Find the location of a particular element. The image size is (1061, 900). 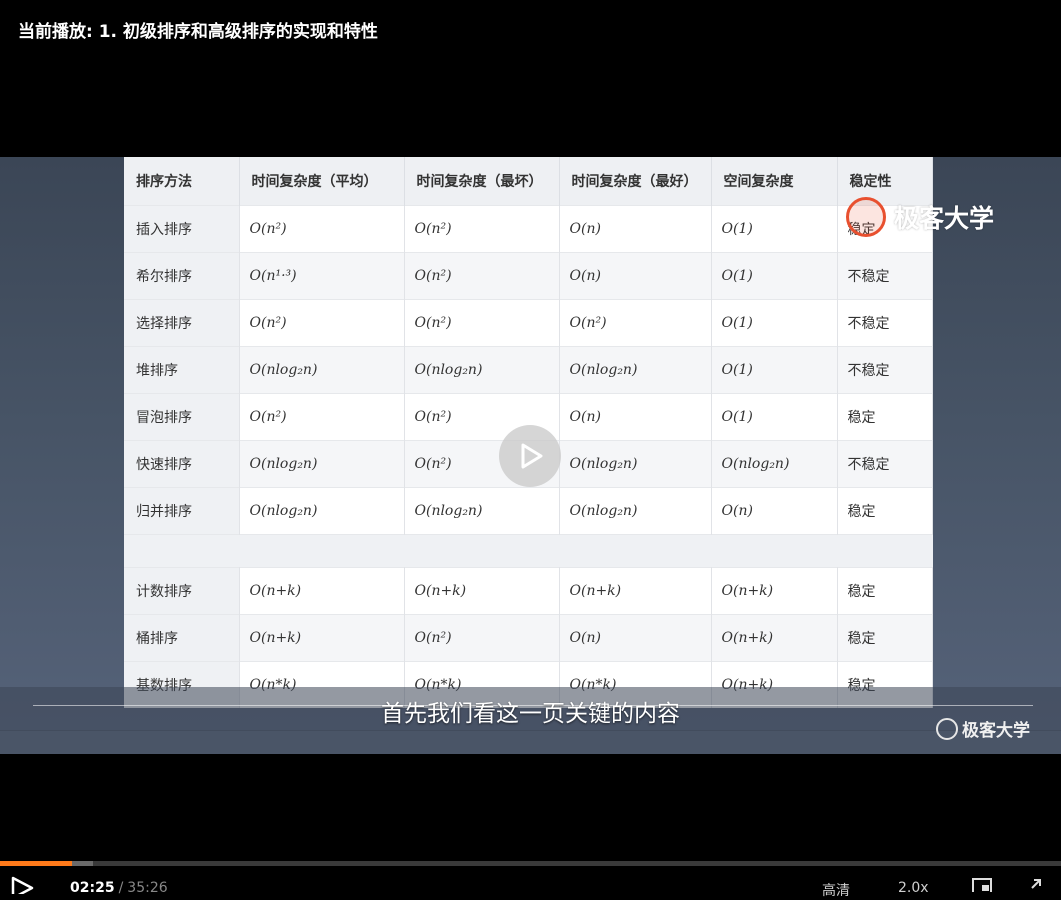

column-header: 时间复杂度（最坏） is located at coordinates (482, 181).